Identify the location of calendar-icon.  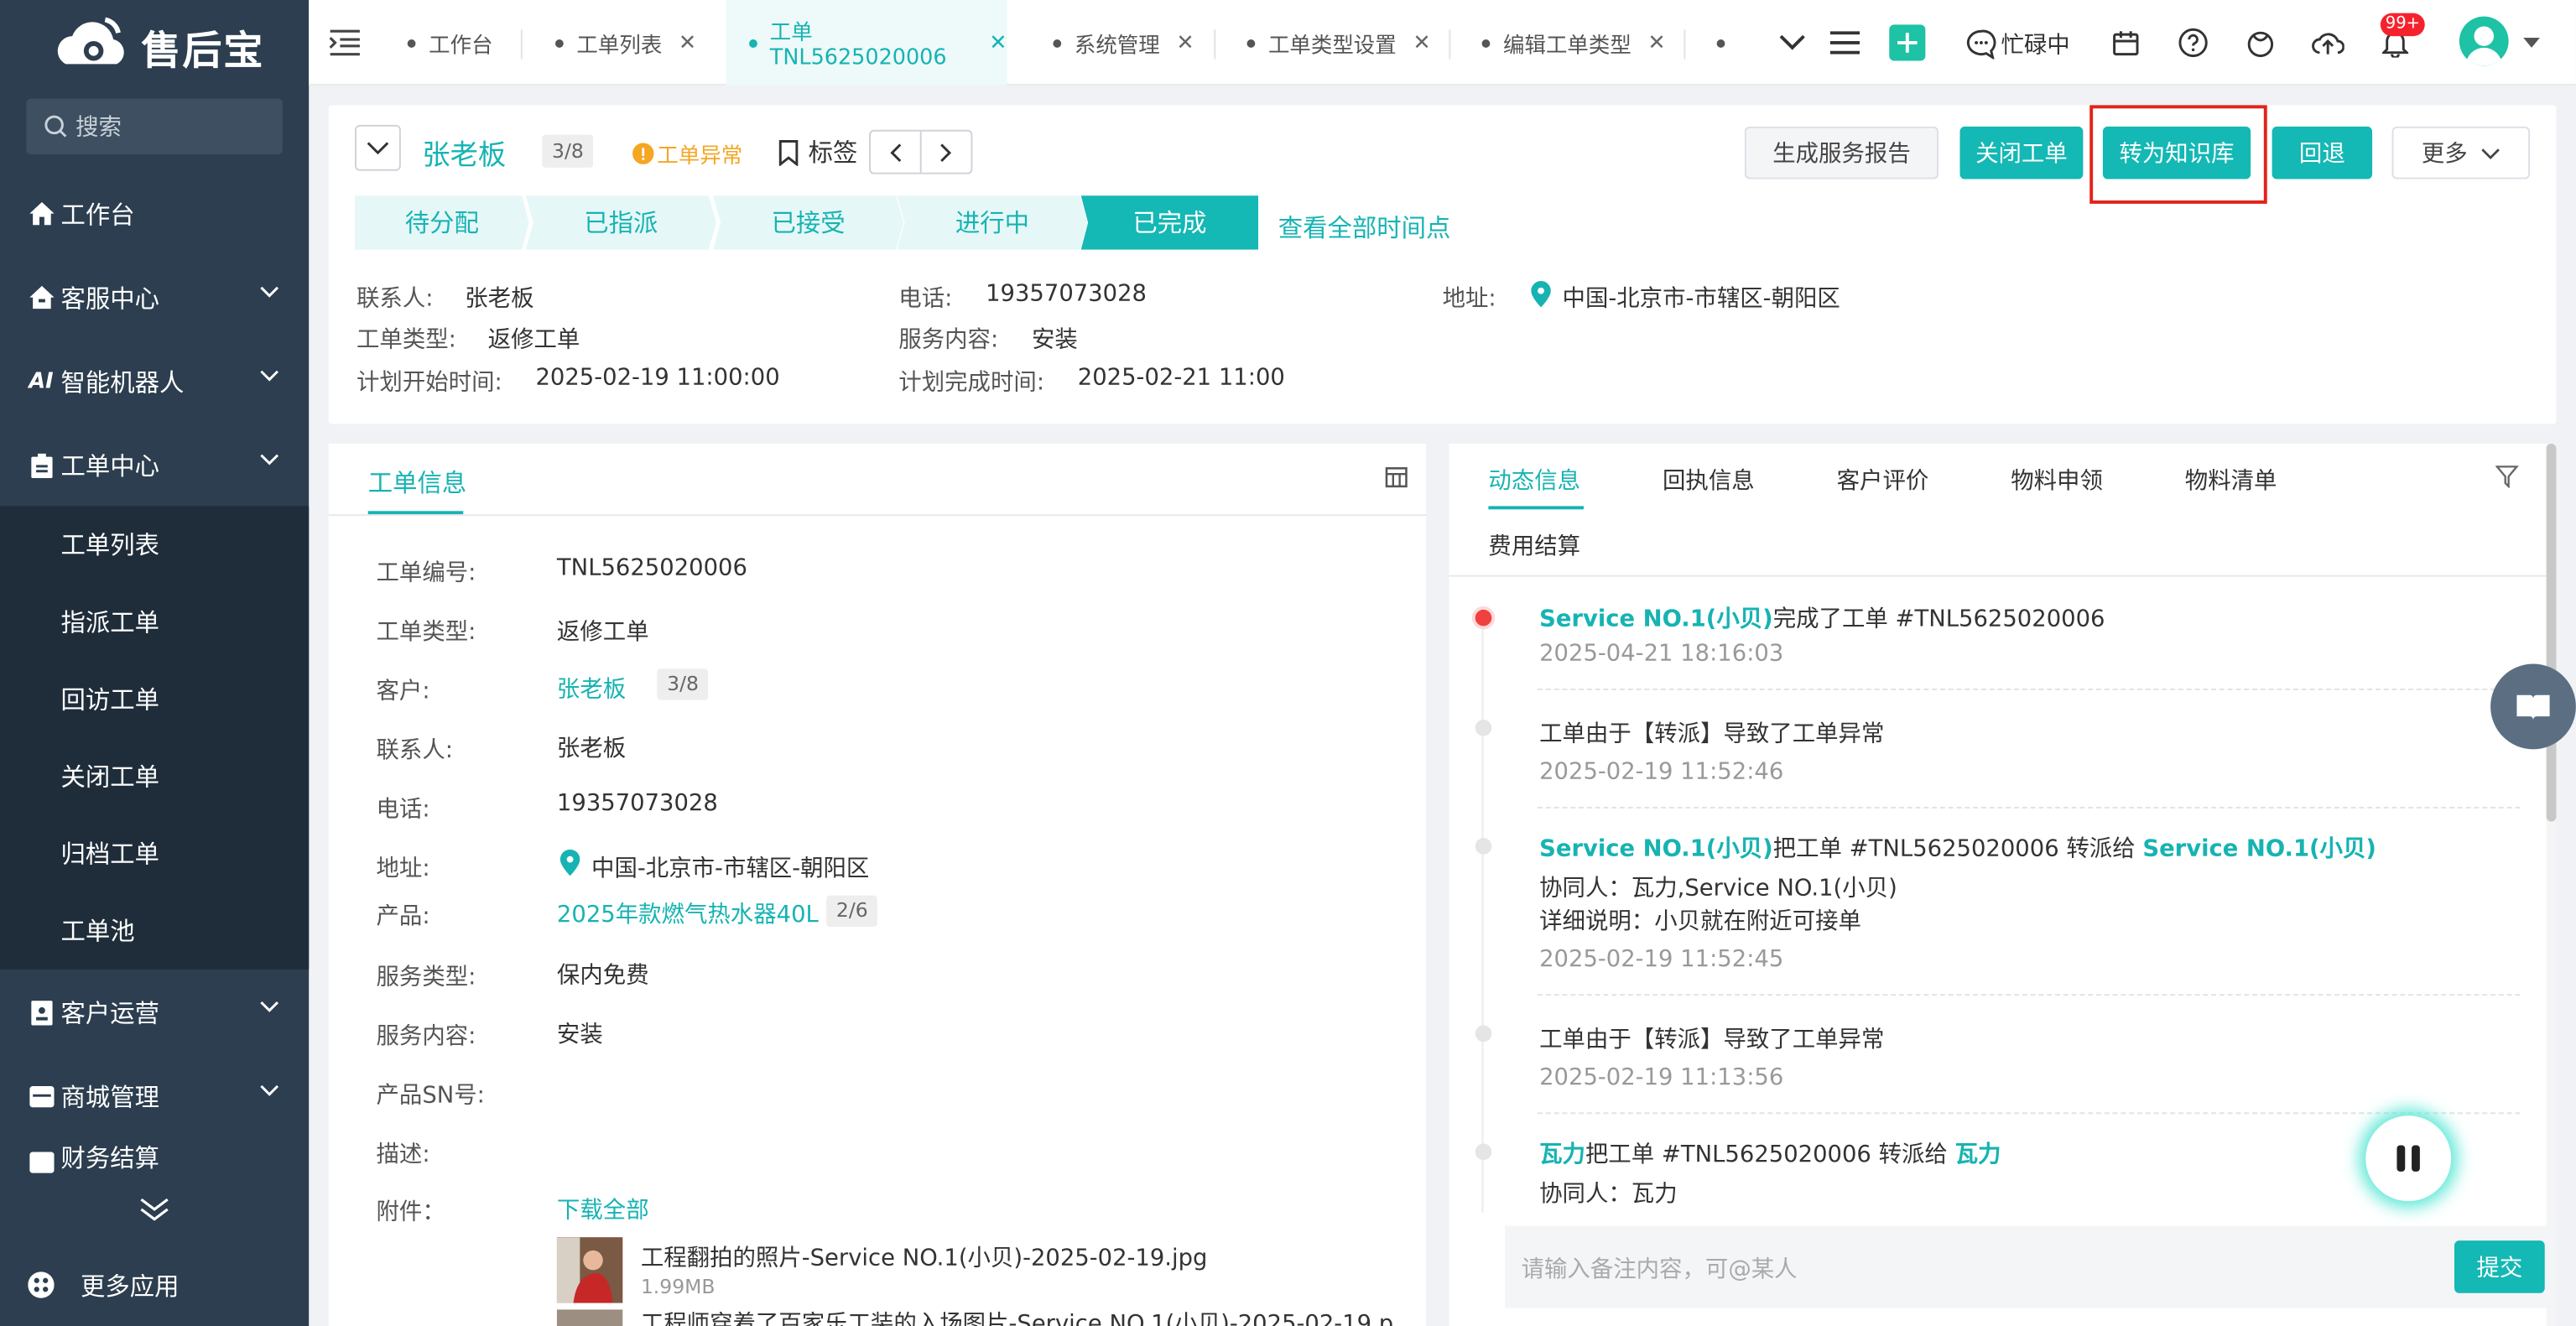
(2126, 42).